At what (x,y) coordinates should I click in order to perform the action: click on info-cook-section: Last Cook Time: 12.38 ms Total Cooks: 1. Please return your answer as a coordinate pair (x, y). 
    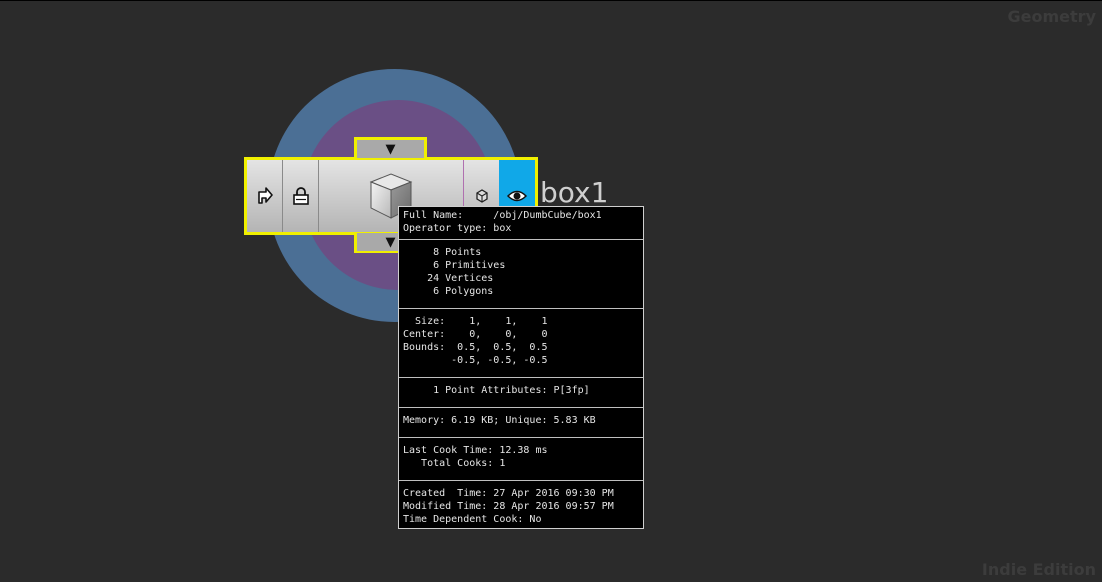
    Looking at the image, I should click on (521, 459).